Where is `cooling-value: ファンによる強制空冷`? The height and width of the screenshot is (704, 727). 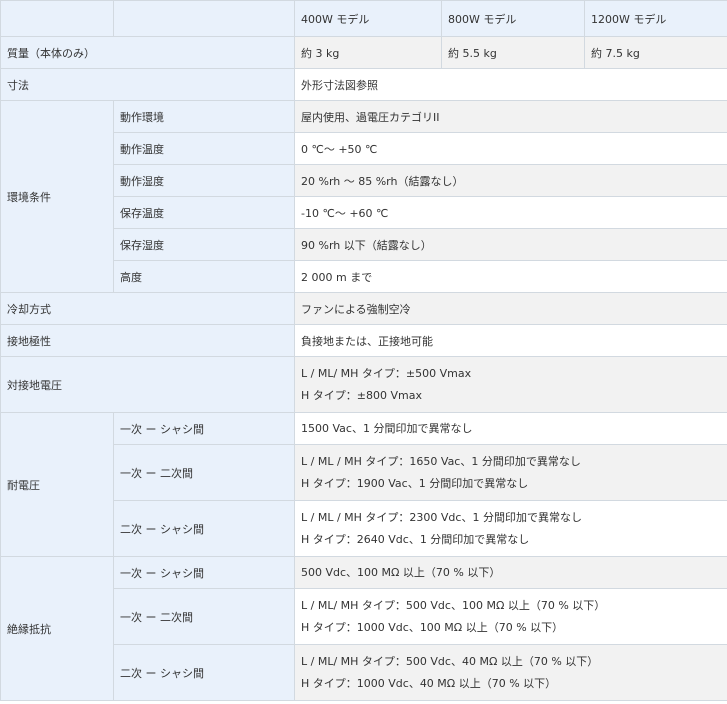
cooling-value: ファンによる強制空冷 is located at coordinates (510, 308).